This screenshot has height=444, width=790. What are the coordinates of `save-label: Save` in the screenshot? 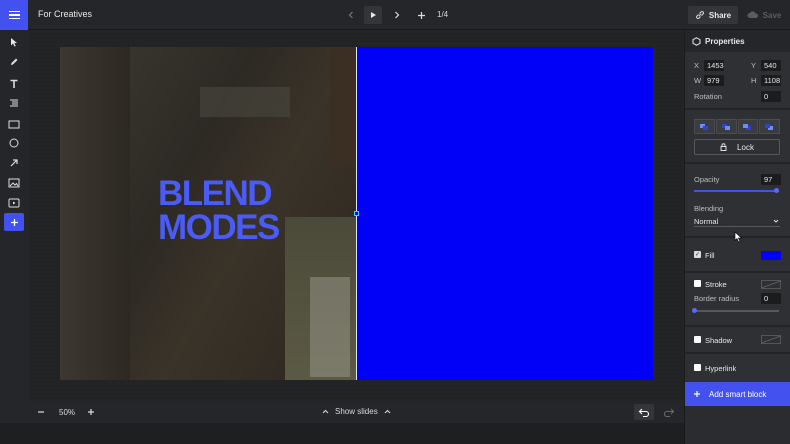 It's located at (772, 15).